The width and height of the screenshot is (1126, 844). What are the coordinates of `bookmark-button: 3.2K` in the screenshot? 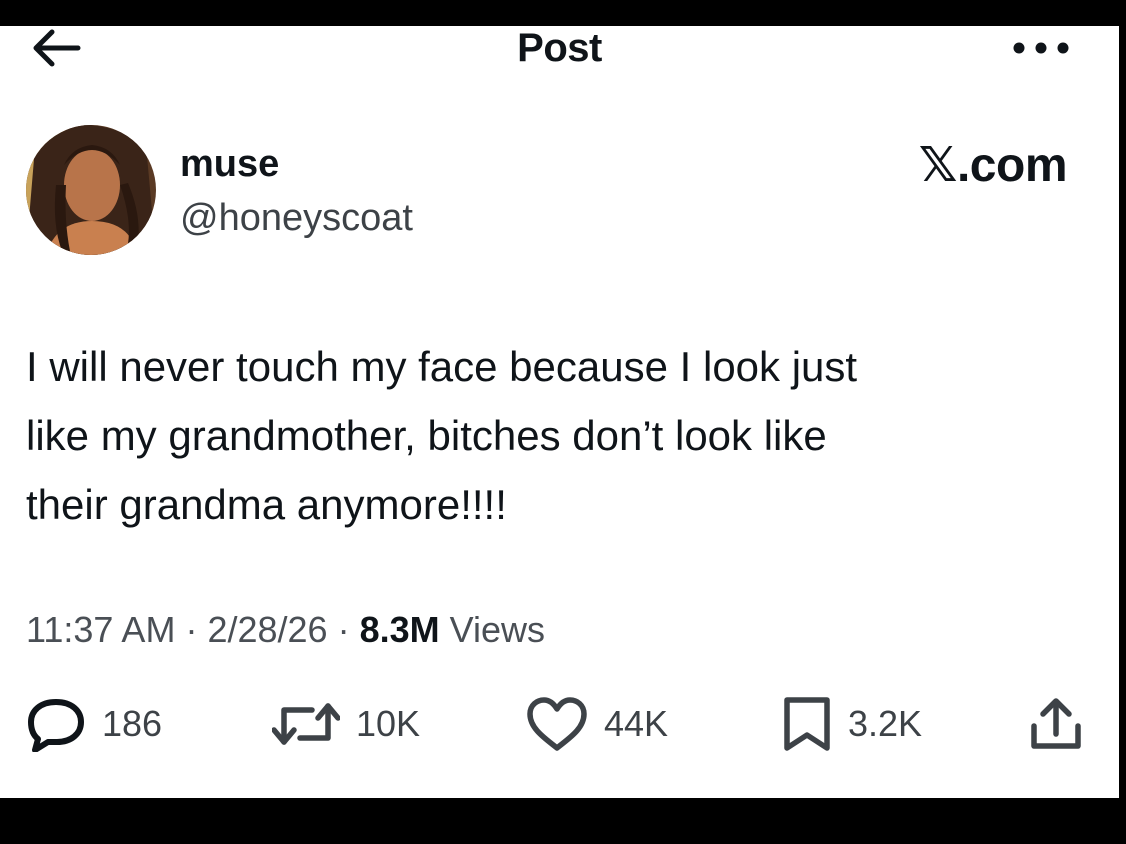 It's located at (852, 724).